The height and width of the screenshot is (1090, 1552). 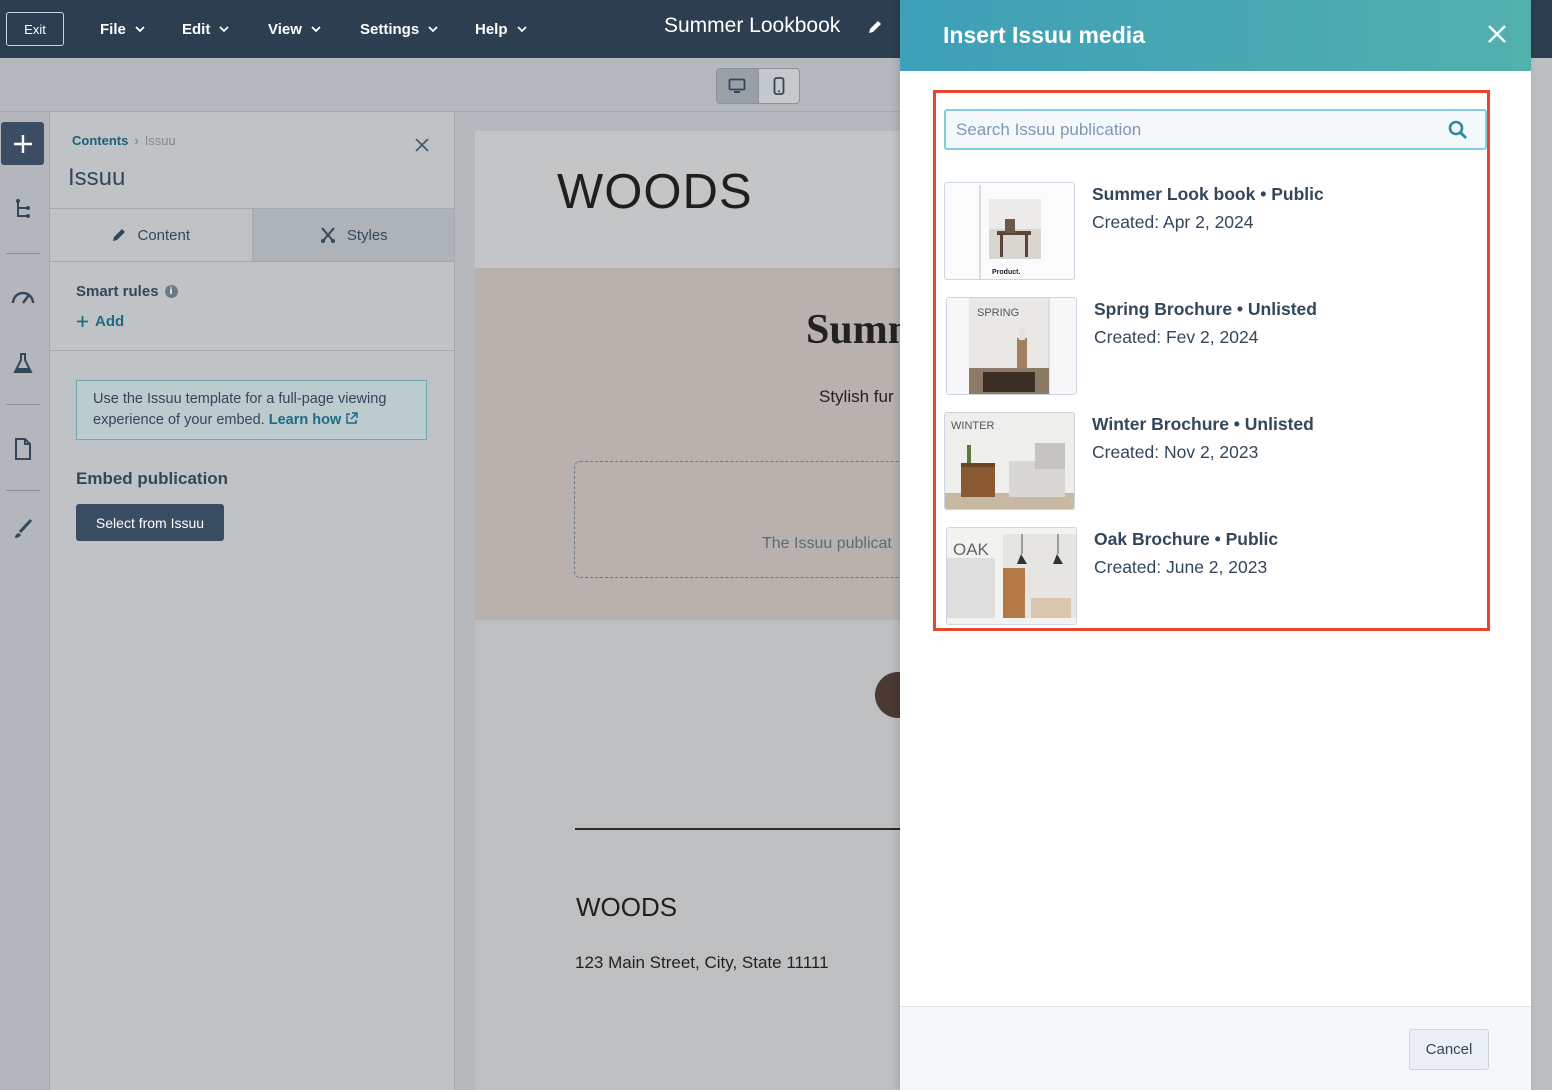 I want to click on preview-hero-title: Summ, so click(x=853, y=330).